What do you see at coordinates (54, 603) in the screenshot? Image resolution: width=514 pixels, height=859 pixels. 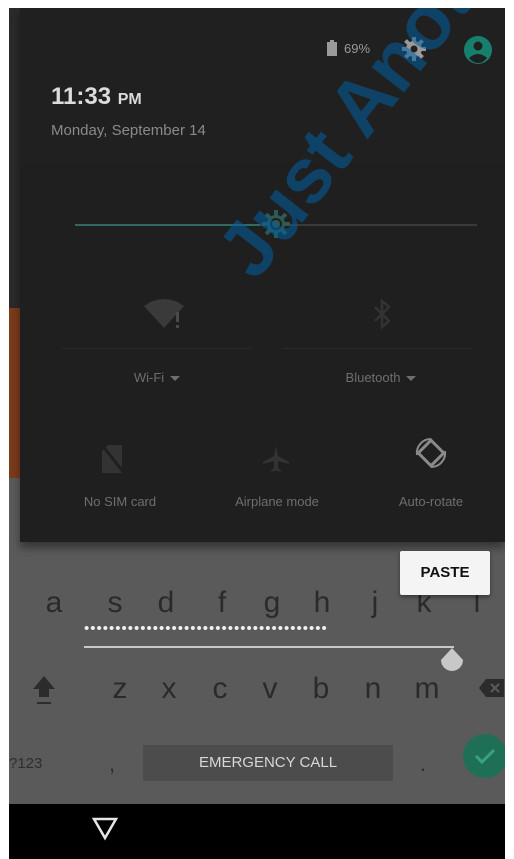 I see `key-a: a` at bounding box center [54, 603].